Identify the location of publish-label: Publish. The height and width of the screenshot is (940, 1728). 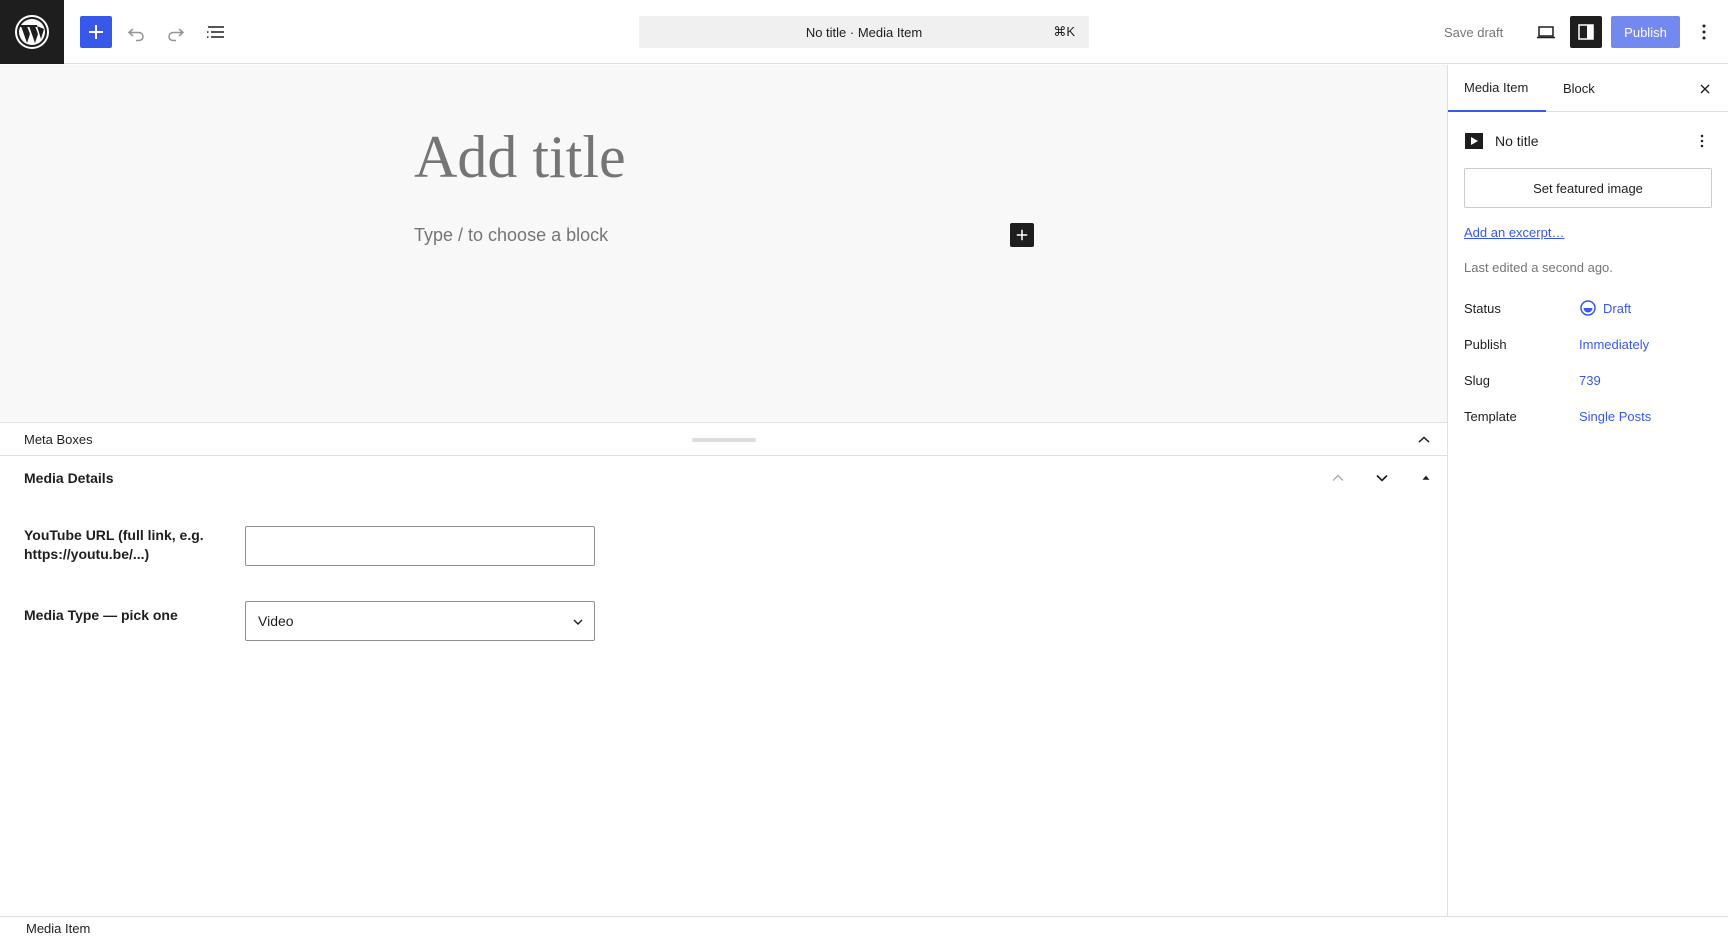
(1485, 344).